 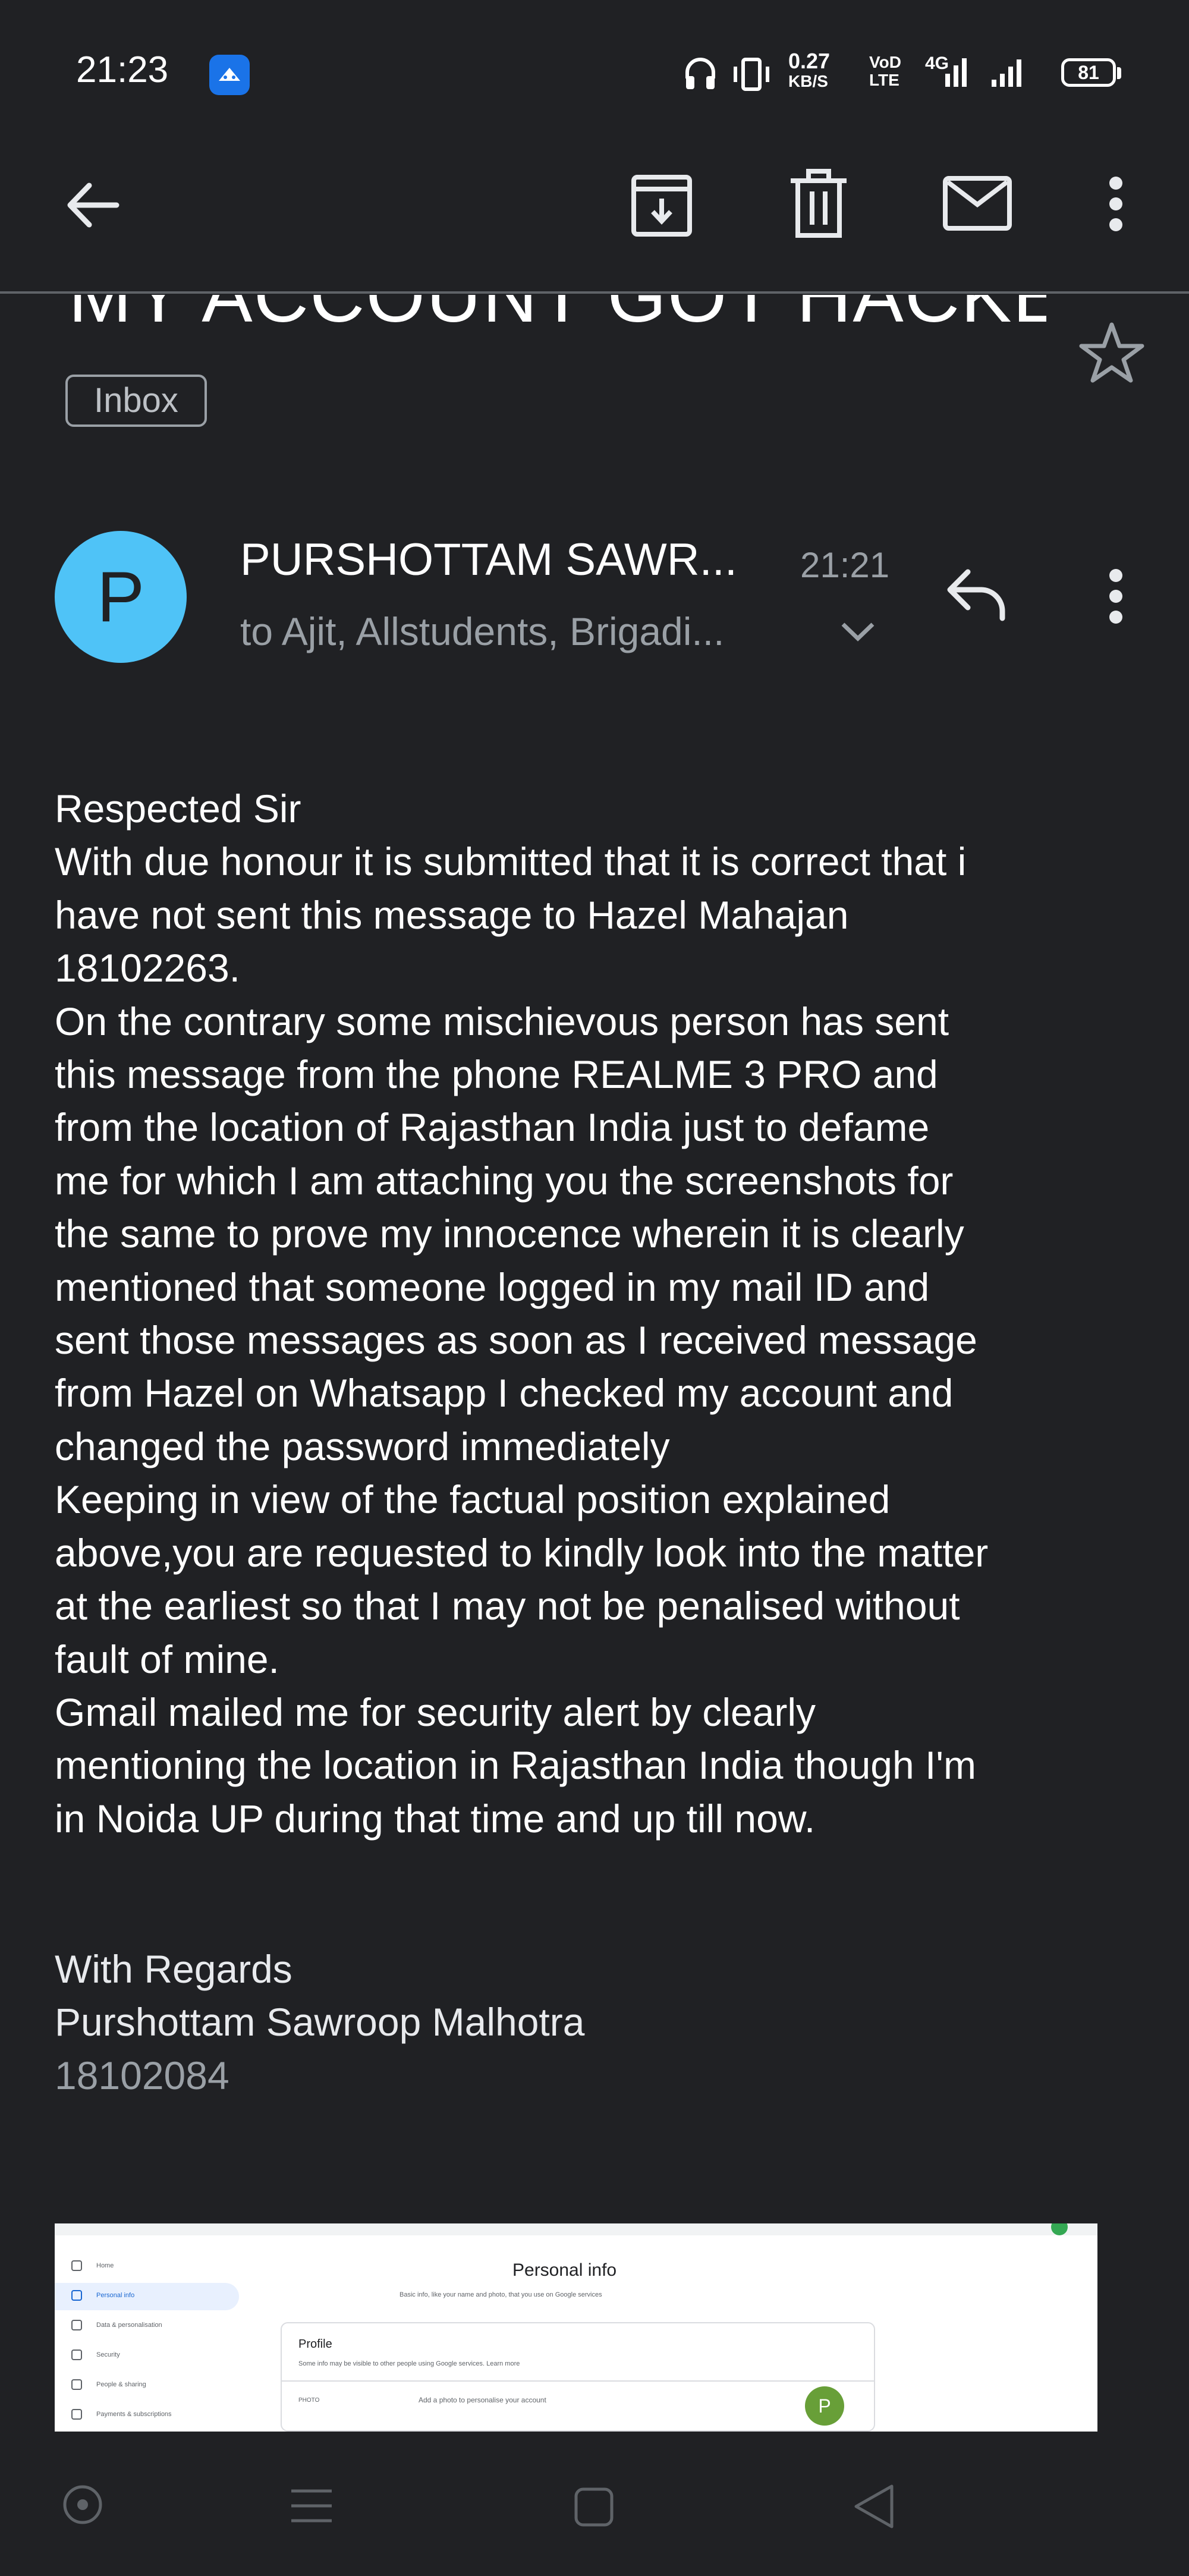 What do you see at coordinates (983, 72) in the screenshot?
I see `signal-icon` at bounding box center [983, 72].